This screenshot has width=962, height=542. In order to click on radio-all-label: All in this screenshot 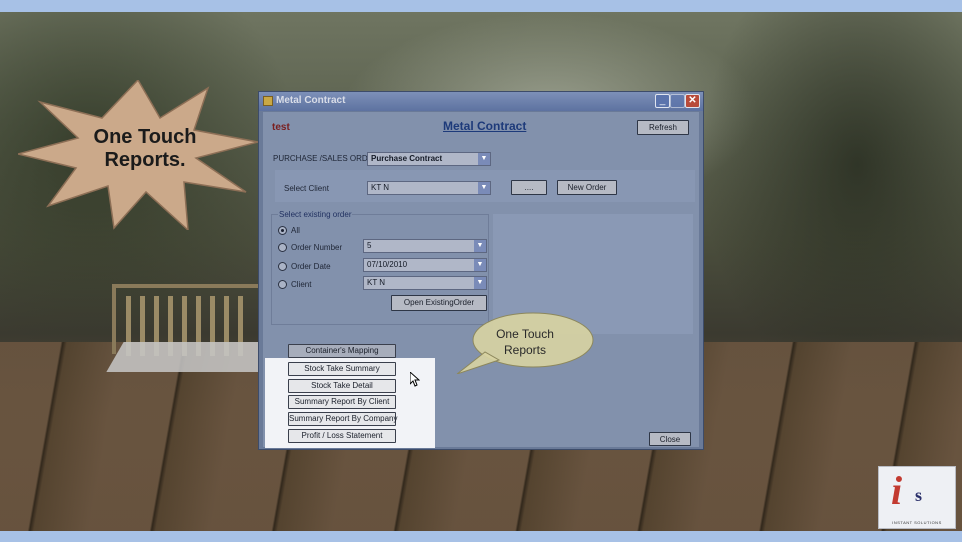, I will do `click(295, 230)`.